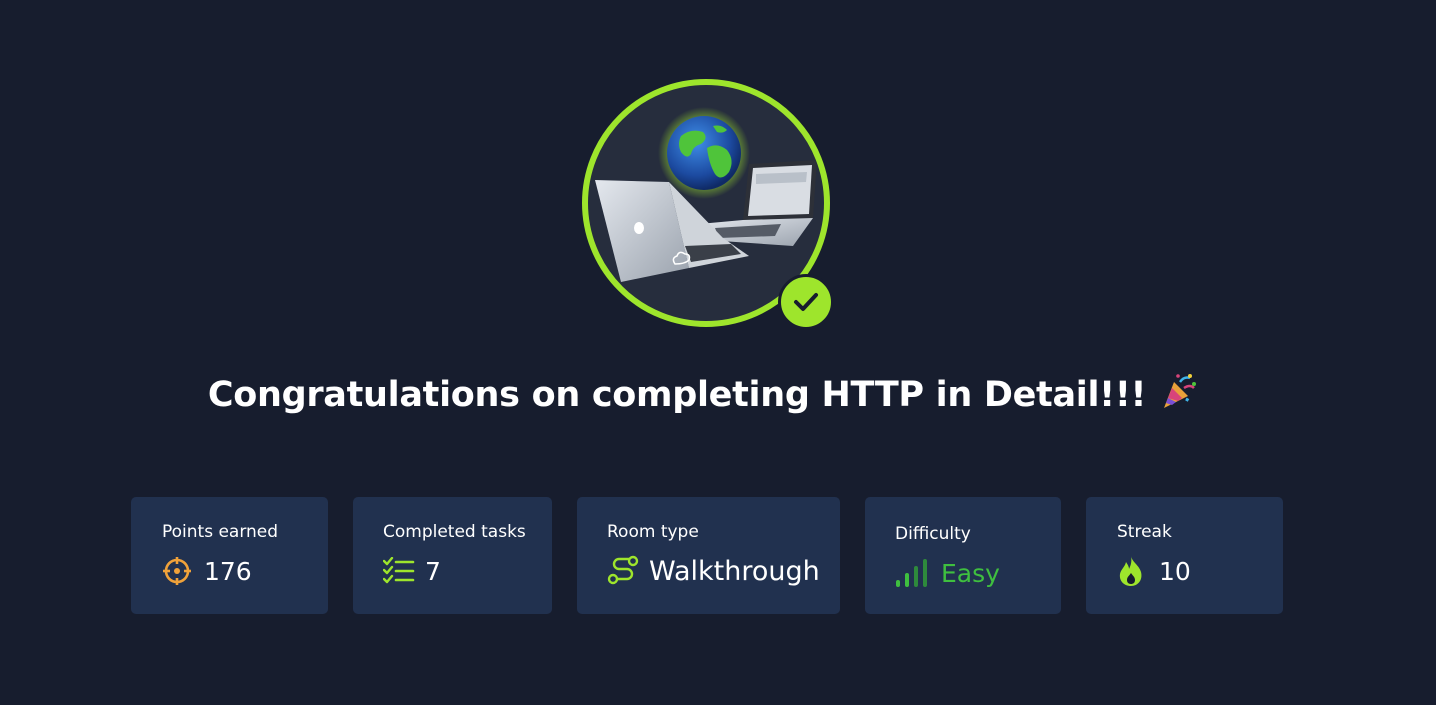 The height and width of the screenshot is (705, 1436). What do you see at coordinates (1133, 571) in the screenshot?
I see `flame-icon` at bounding box center [1133, 571].